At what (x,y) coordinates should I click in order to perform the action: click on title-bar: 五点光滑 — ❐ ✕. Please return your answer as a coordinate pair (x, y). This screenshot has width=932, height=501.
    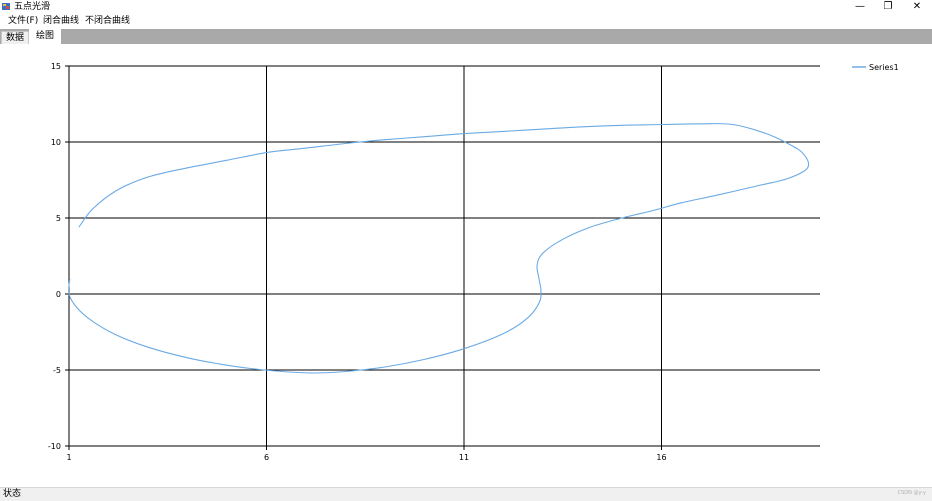
    Looking at the image, I should click on (466, 7).